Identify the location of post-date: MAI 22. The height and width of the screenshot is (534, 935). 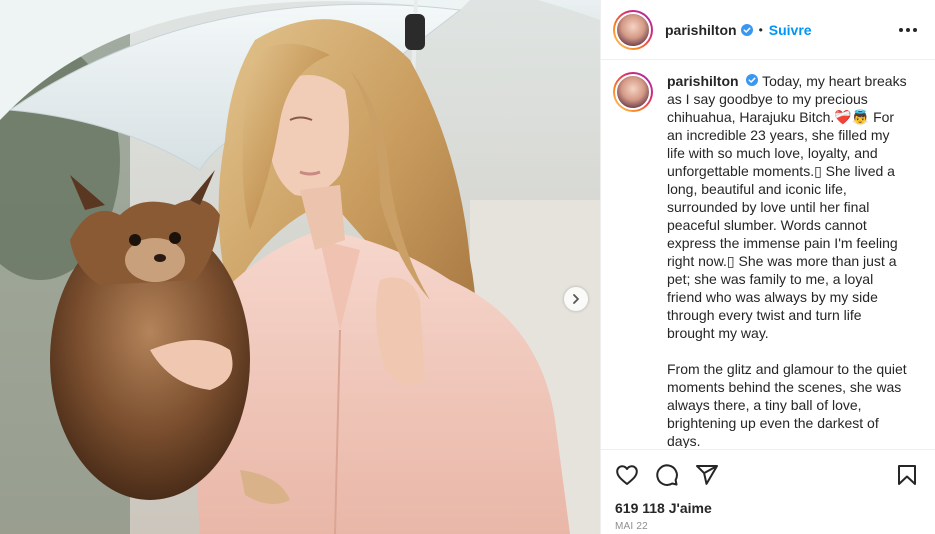
(767, 526).